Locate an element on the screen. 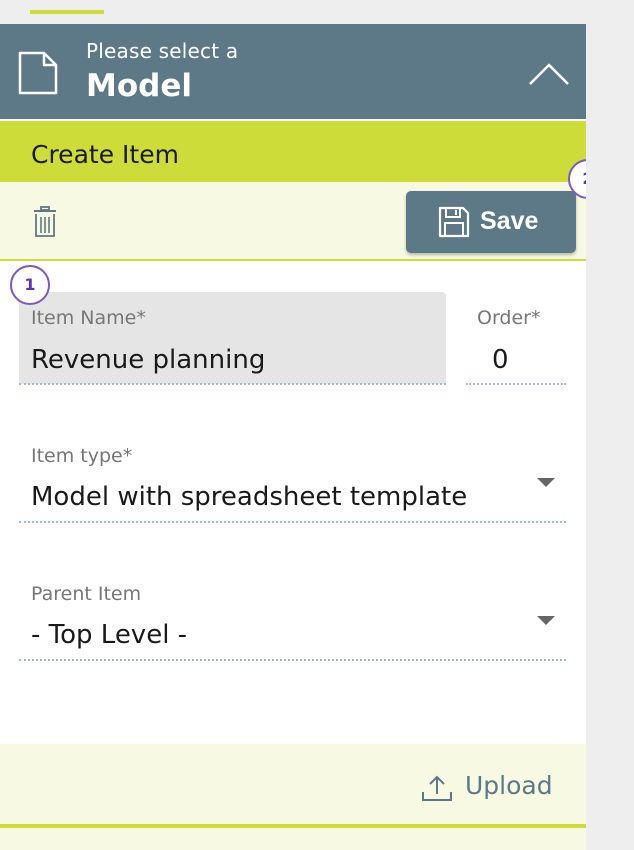  item-name-underline is located at coordinates (232, 384).